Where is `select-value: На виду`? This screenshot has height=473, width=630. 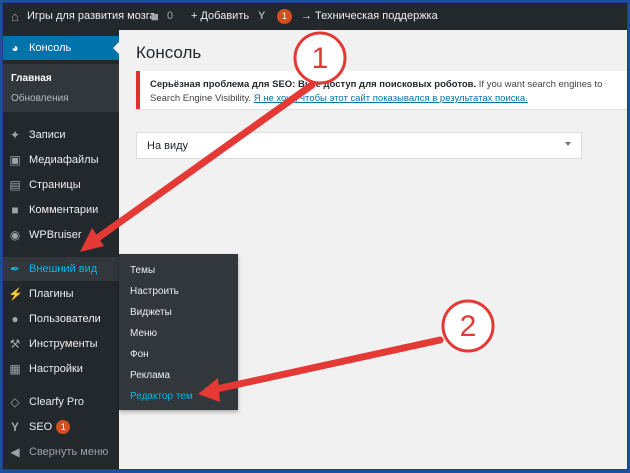
select-value: На виду is located at coordinates (168, 146).